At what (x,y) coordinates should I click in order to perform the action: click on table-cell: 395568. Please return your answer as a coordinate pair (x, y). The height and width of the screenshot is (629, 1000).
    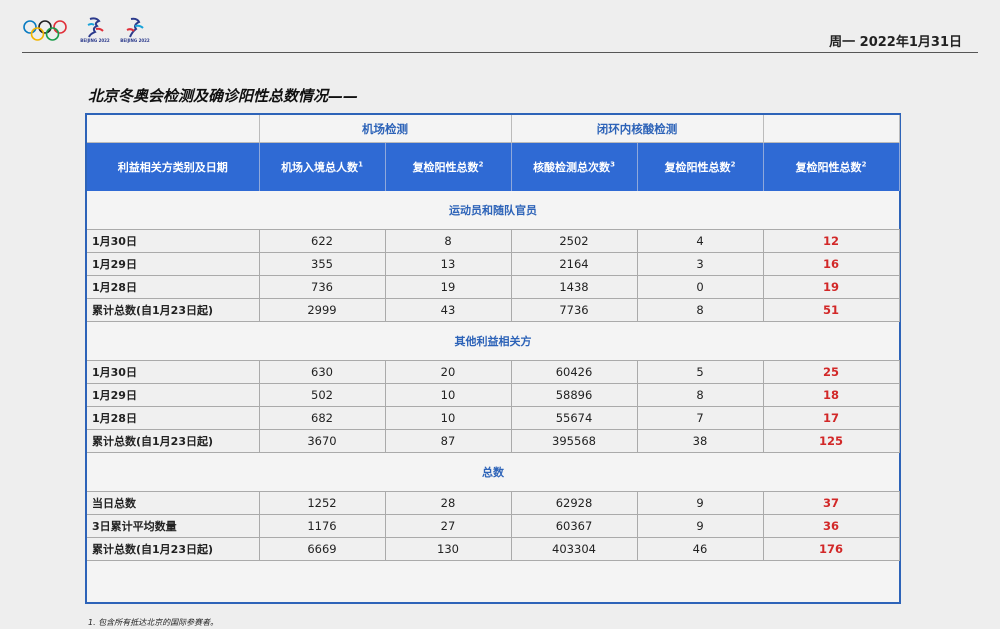
    Looking at the image, I should click on (574, 441).